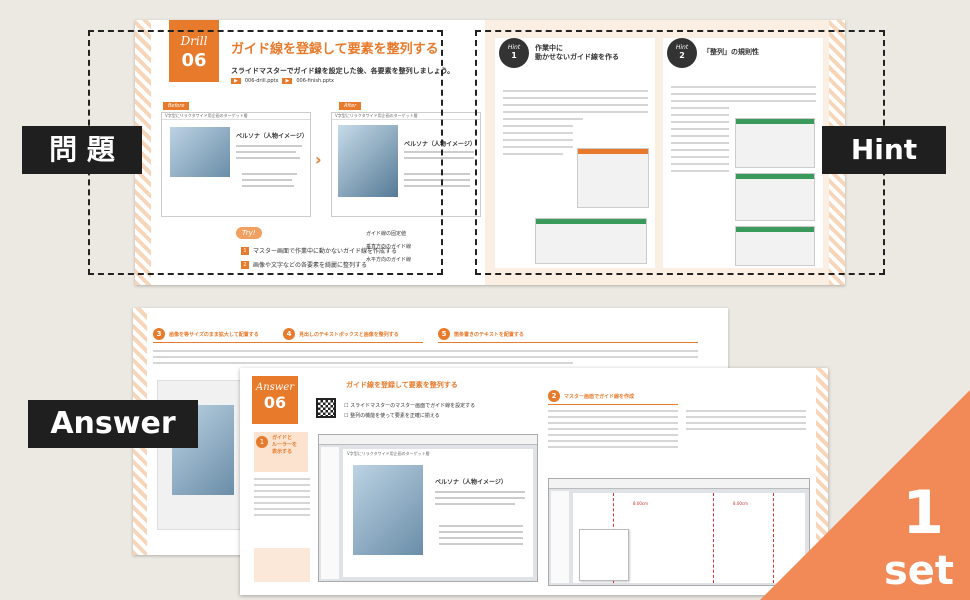  Describe the element at coordinates (438, 513) in the screenshot. I see `slide-canvas: V字型にリラクタワイド用企画のターゲット層 ペルソナ（人物イメージ）` at that location.